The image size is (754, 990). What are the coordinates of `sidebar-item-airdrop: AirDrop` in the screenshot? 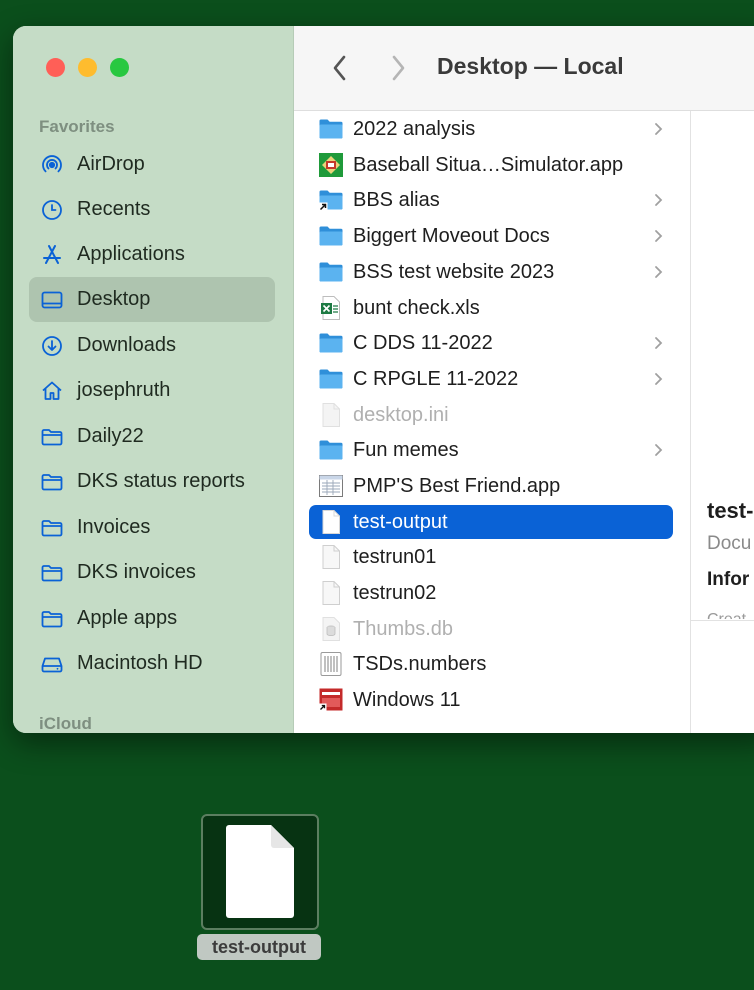 It's located at (152, 164).